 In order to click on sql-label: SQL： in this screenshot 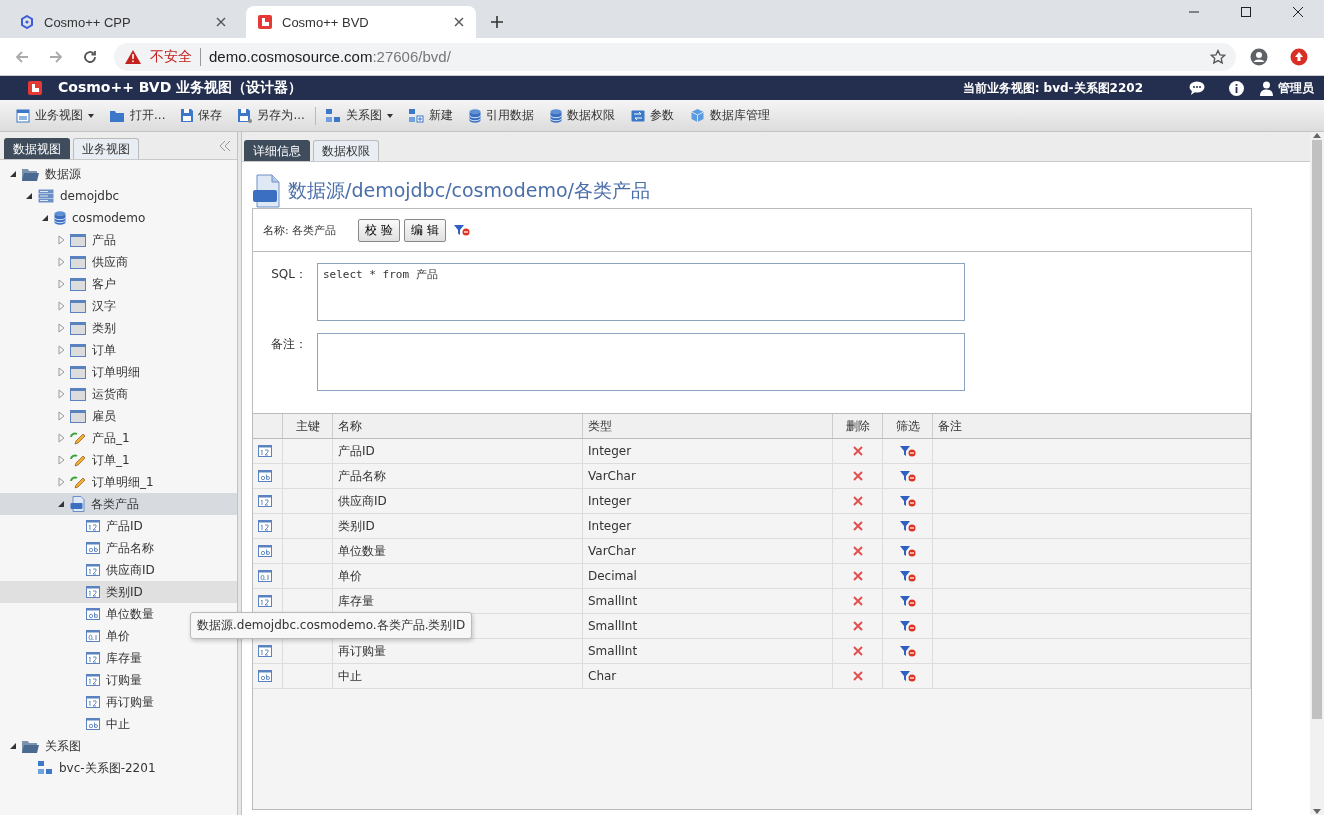, I will do `click(289, 274)`.